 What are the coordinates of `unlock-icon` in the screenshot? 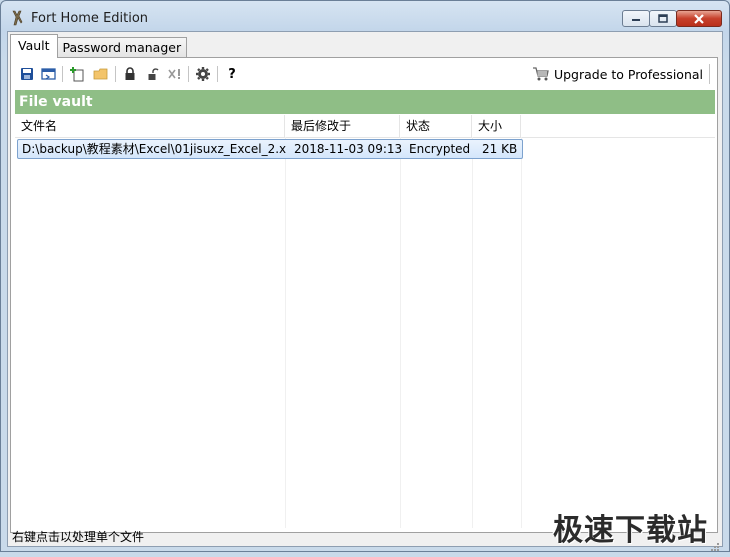 It's located at (153, 74).